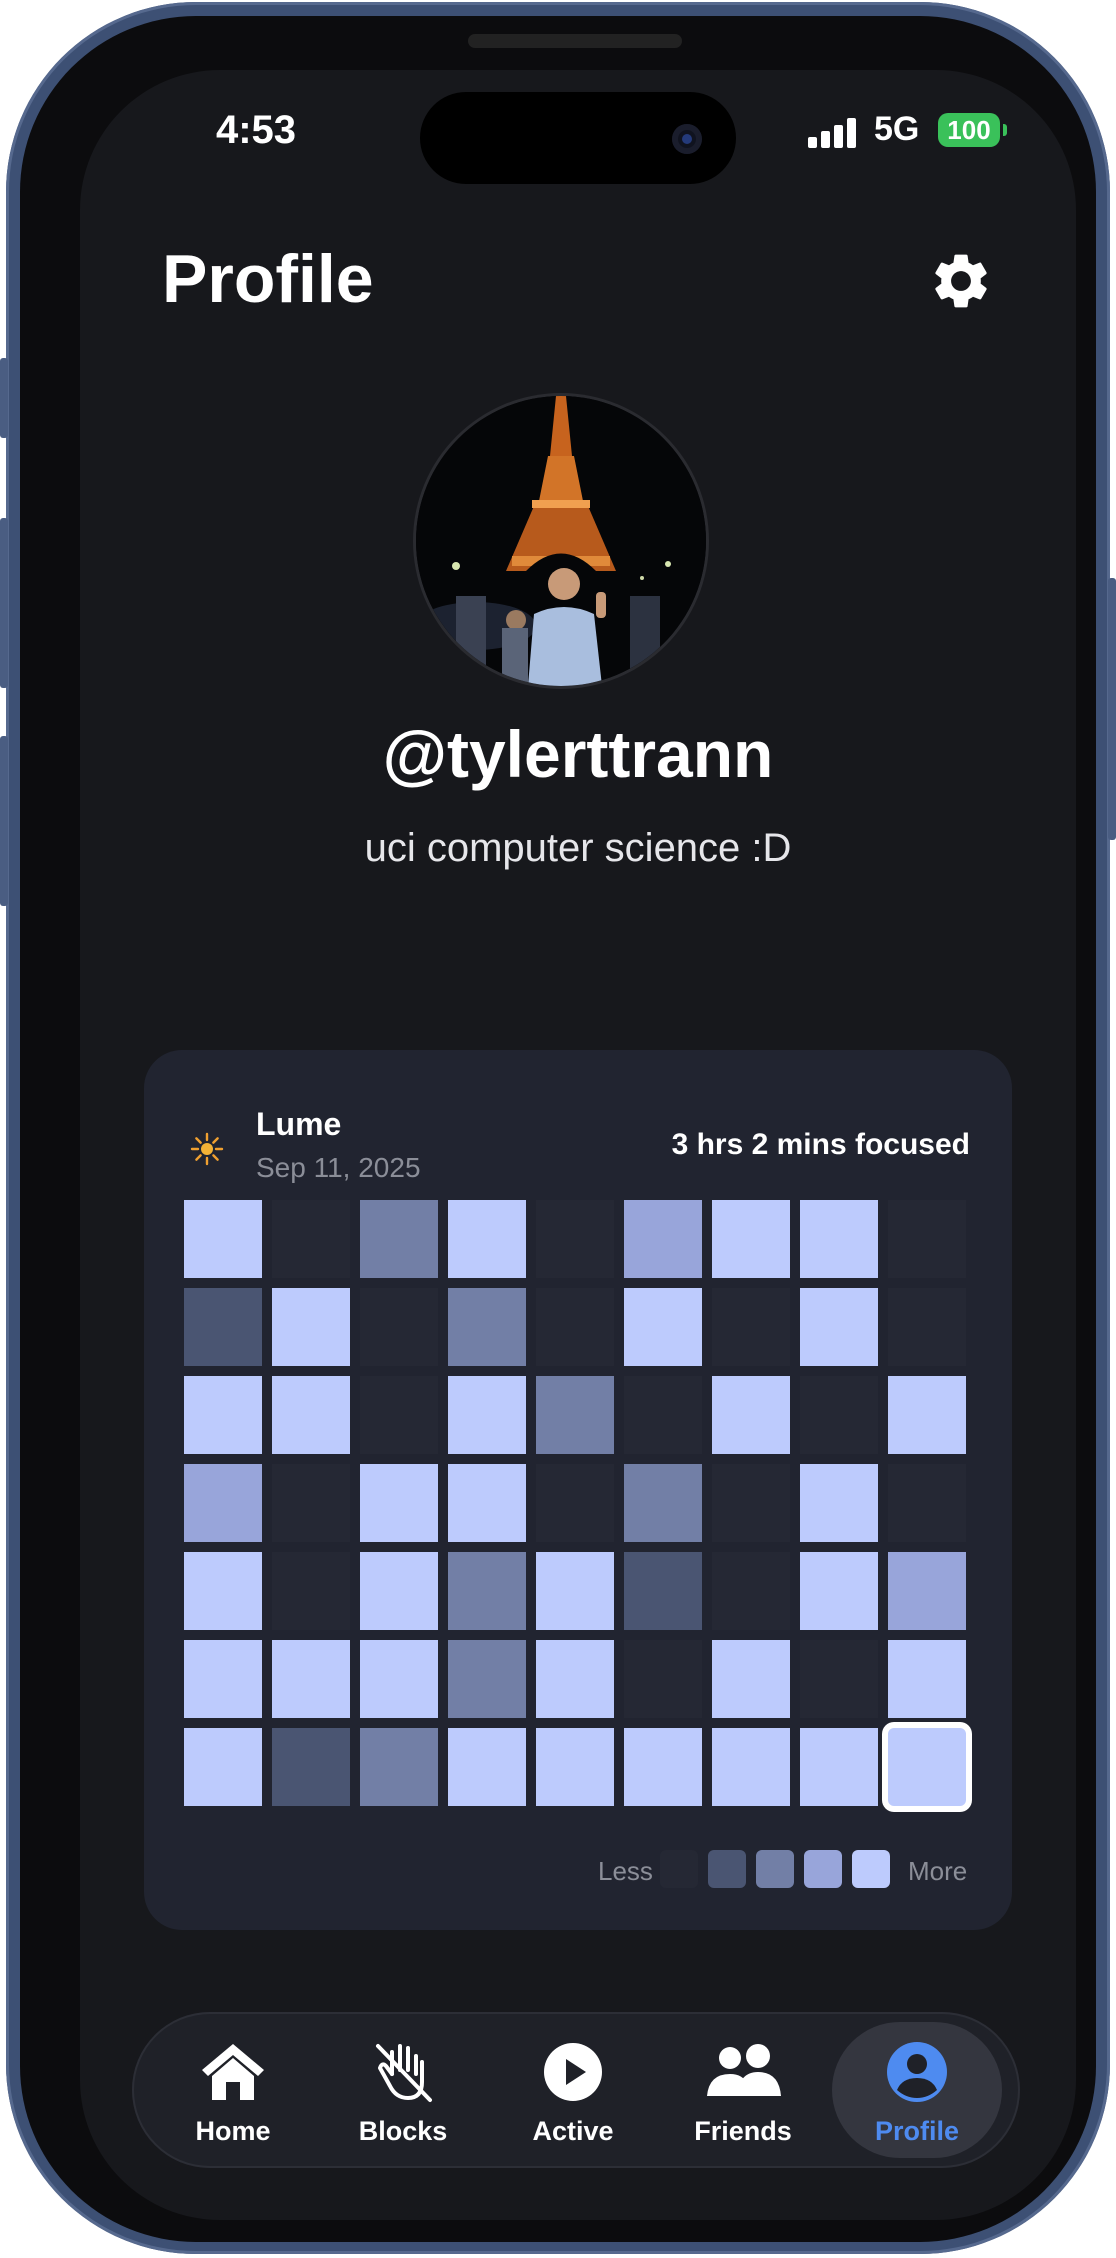 The image size is (1116, 2258). I want to click on tab-profile: Profile, so click(917, 2090).